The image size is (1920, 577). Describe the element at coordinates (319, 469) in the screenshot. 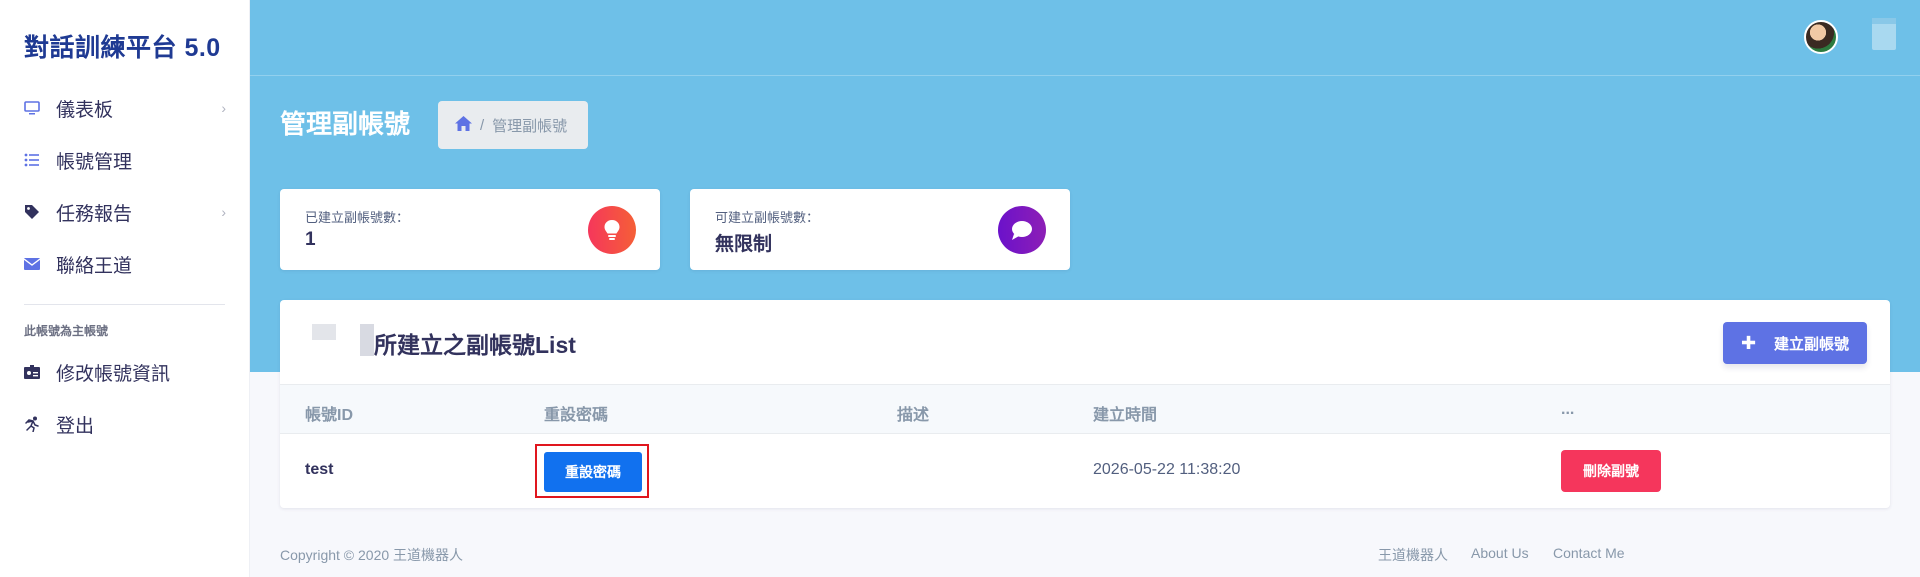

I see `cell-account-id: test` at that location.